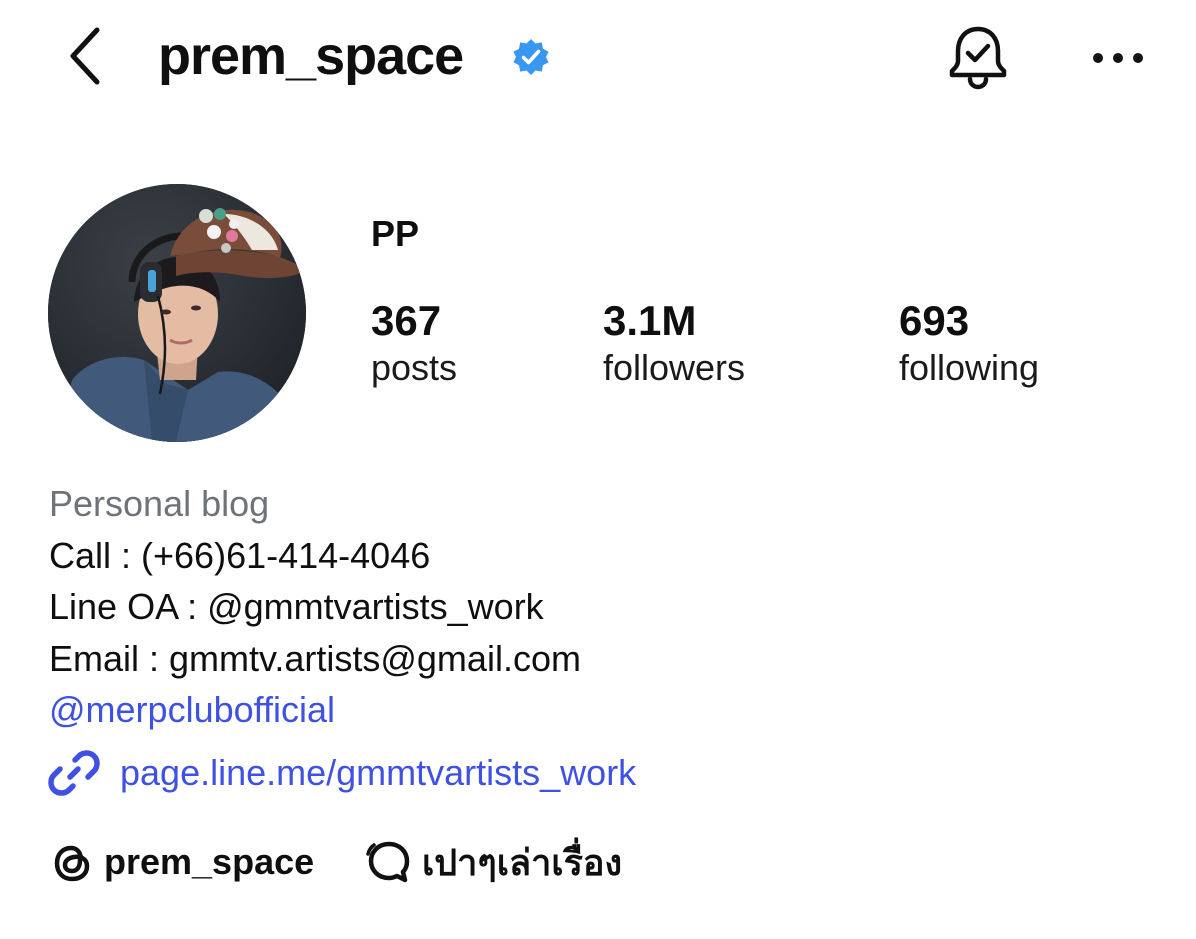 This screenshot has width=1196, height=939. What do you see at coordinates (934, 320) in the screenshot?
I see `stat-value: 693` at bounding box center [934, 320].